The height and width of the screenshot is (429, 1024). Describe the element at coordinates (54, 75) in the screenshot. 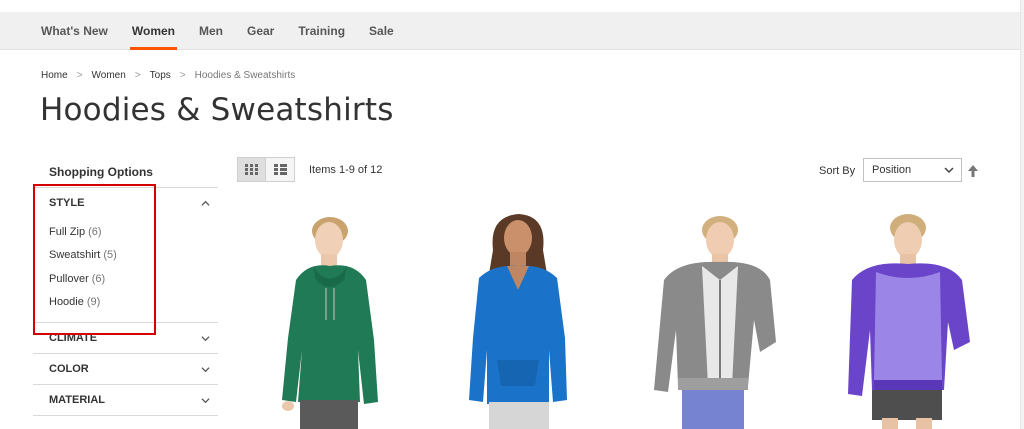

I see `breadcrumb-home: Home` at that location.